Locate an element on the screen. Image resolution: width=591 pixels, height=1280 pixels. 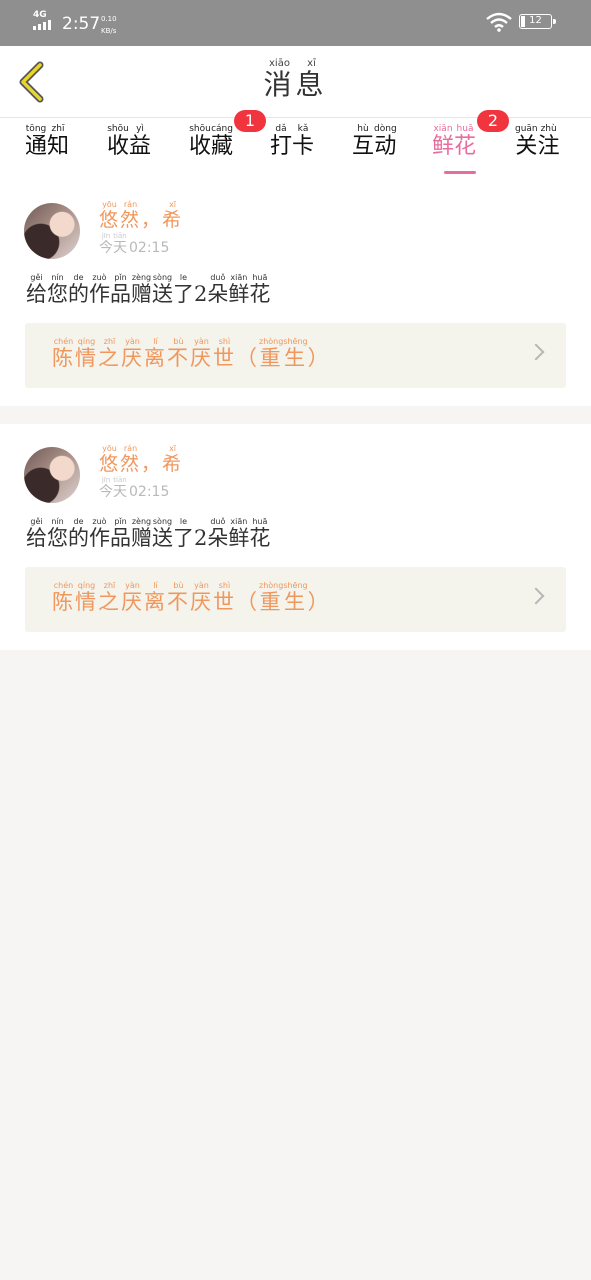
tab-hù-dòng: 互hù动dòng is located at coordinates (374, 150).